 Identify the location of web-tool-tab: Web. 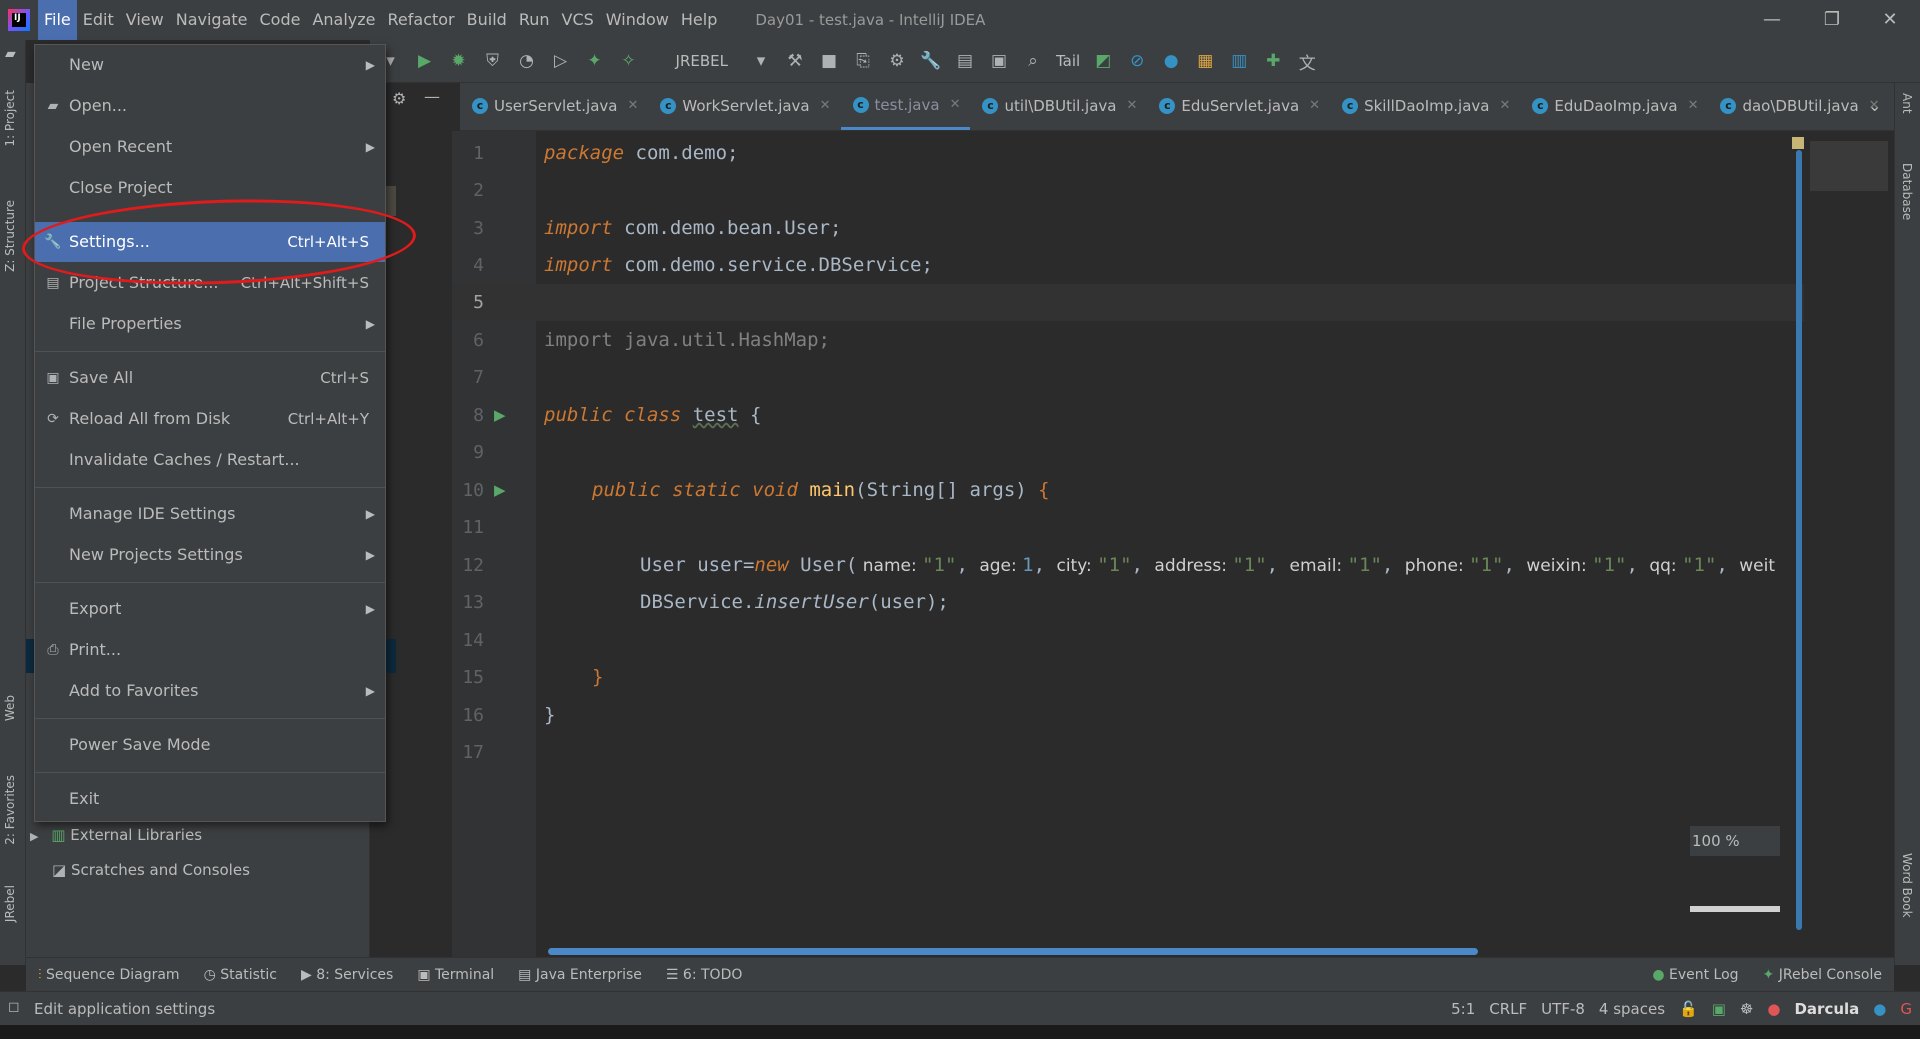
(10, 708).